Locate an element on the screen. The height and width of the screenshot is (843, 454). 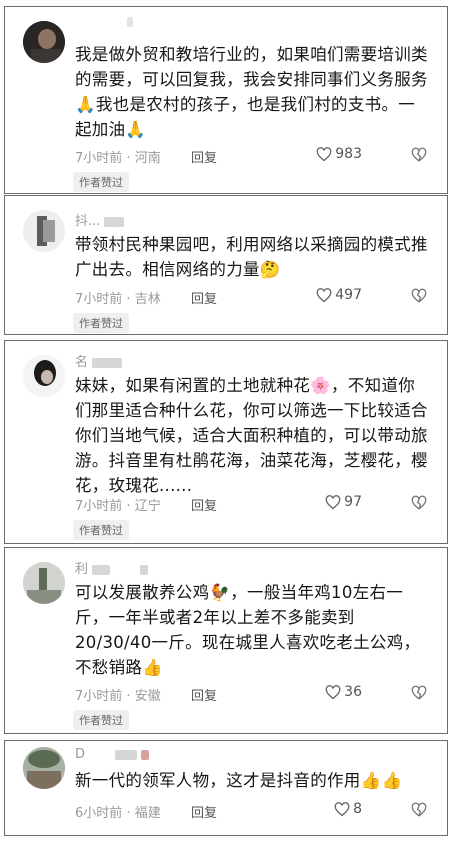
like-count: 36 is located at coordinates (353, 692).